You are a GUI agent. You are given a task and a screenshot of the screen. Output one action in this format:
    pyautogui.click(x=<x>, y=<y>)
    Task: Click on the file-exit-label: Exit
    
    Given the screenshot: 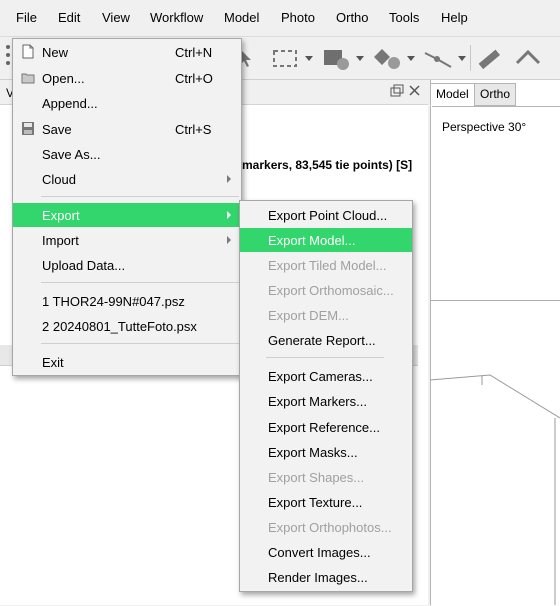 What is the action you would take?
    pyautogui.click(x=53, y=362)
    